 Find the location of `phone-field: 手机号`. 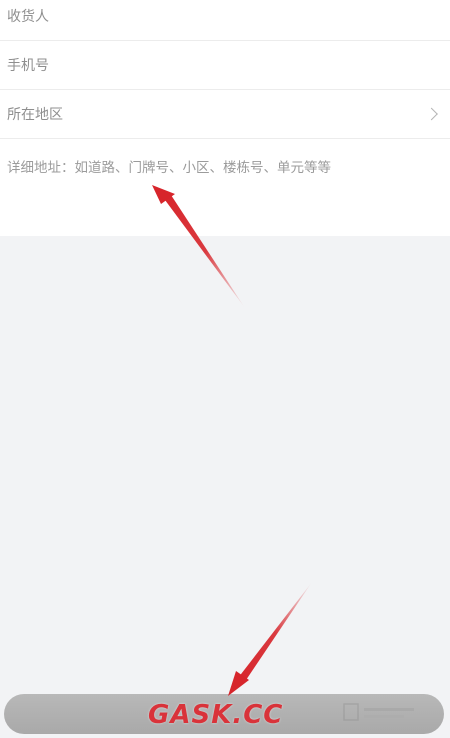

phone-field: 手机号 is located at coordinates (225, 65).